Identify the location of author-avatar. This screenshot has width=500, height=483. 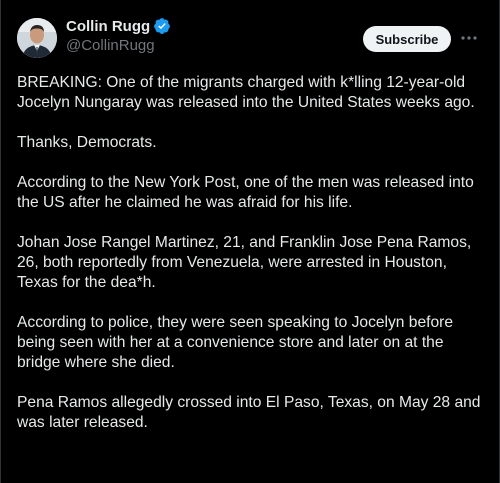
(37, 38).